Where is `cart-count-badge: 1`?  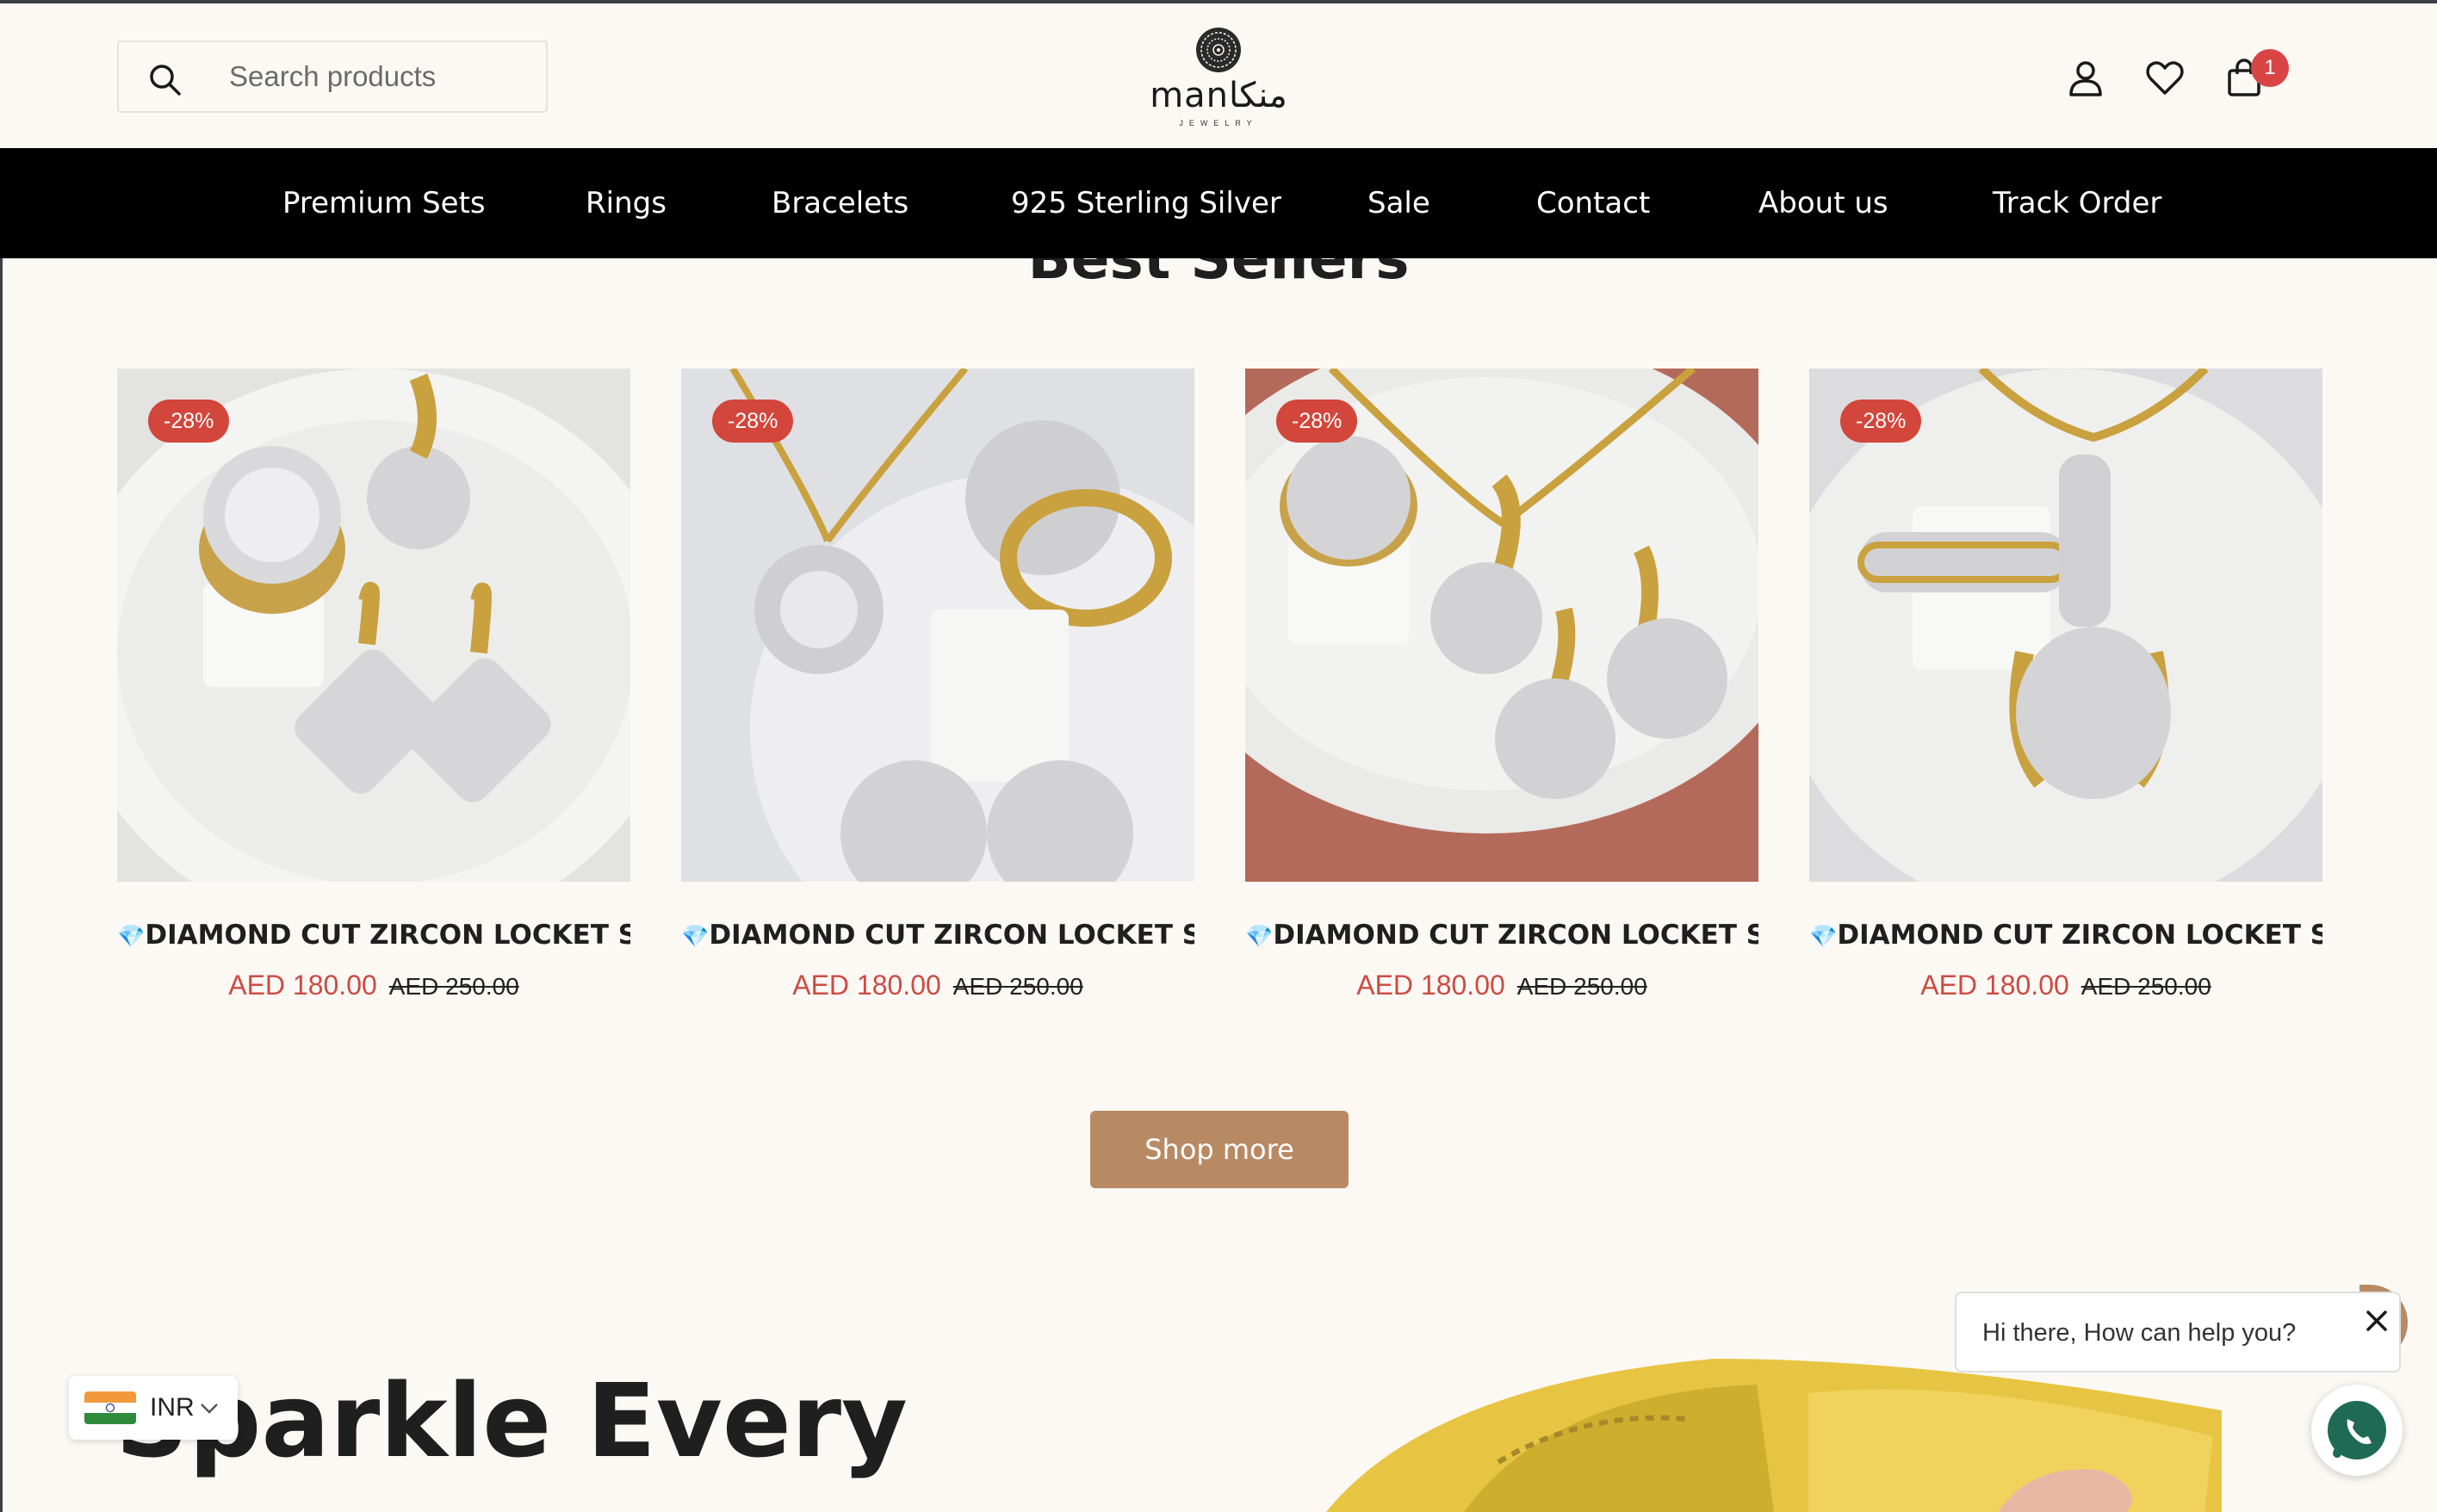
cart-count-badge: 1 is located at coordinates (2270, 68).